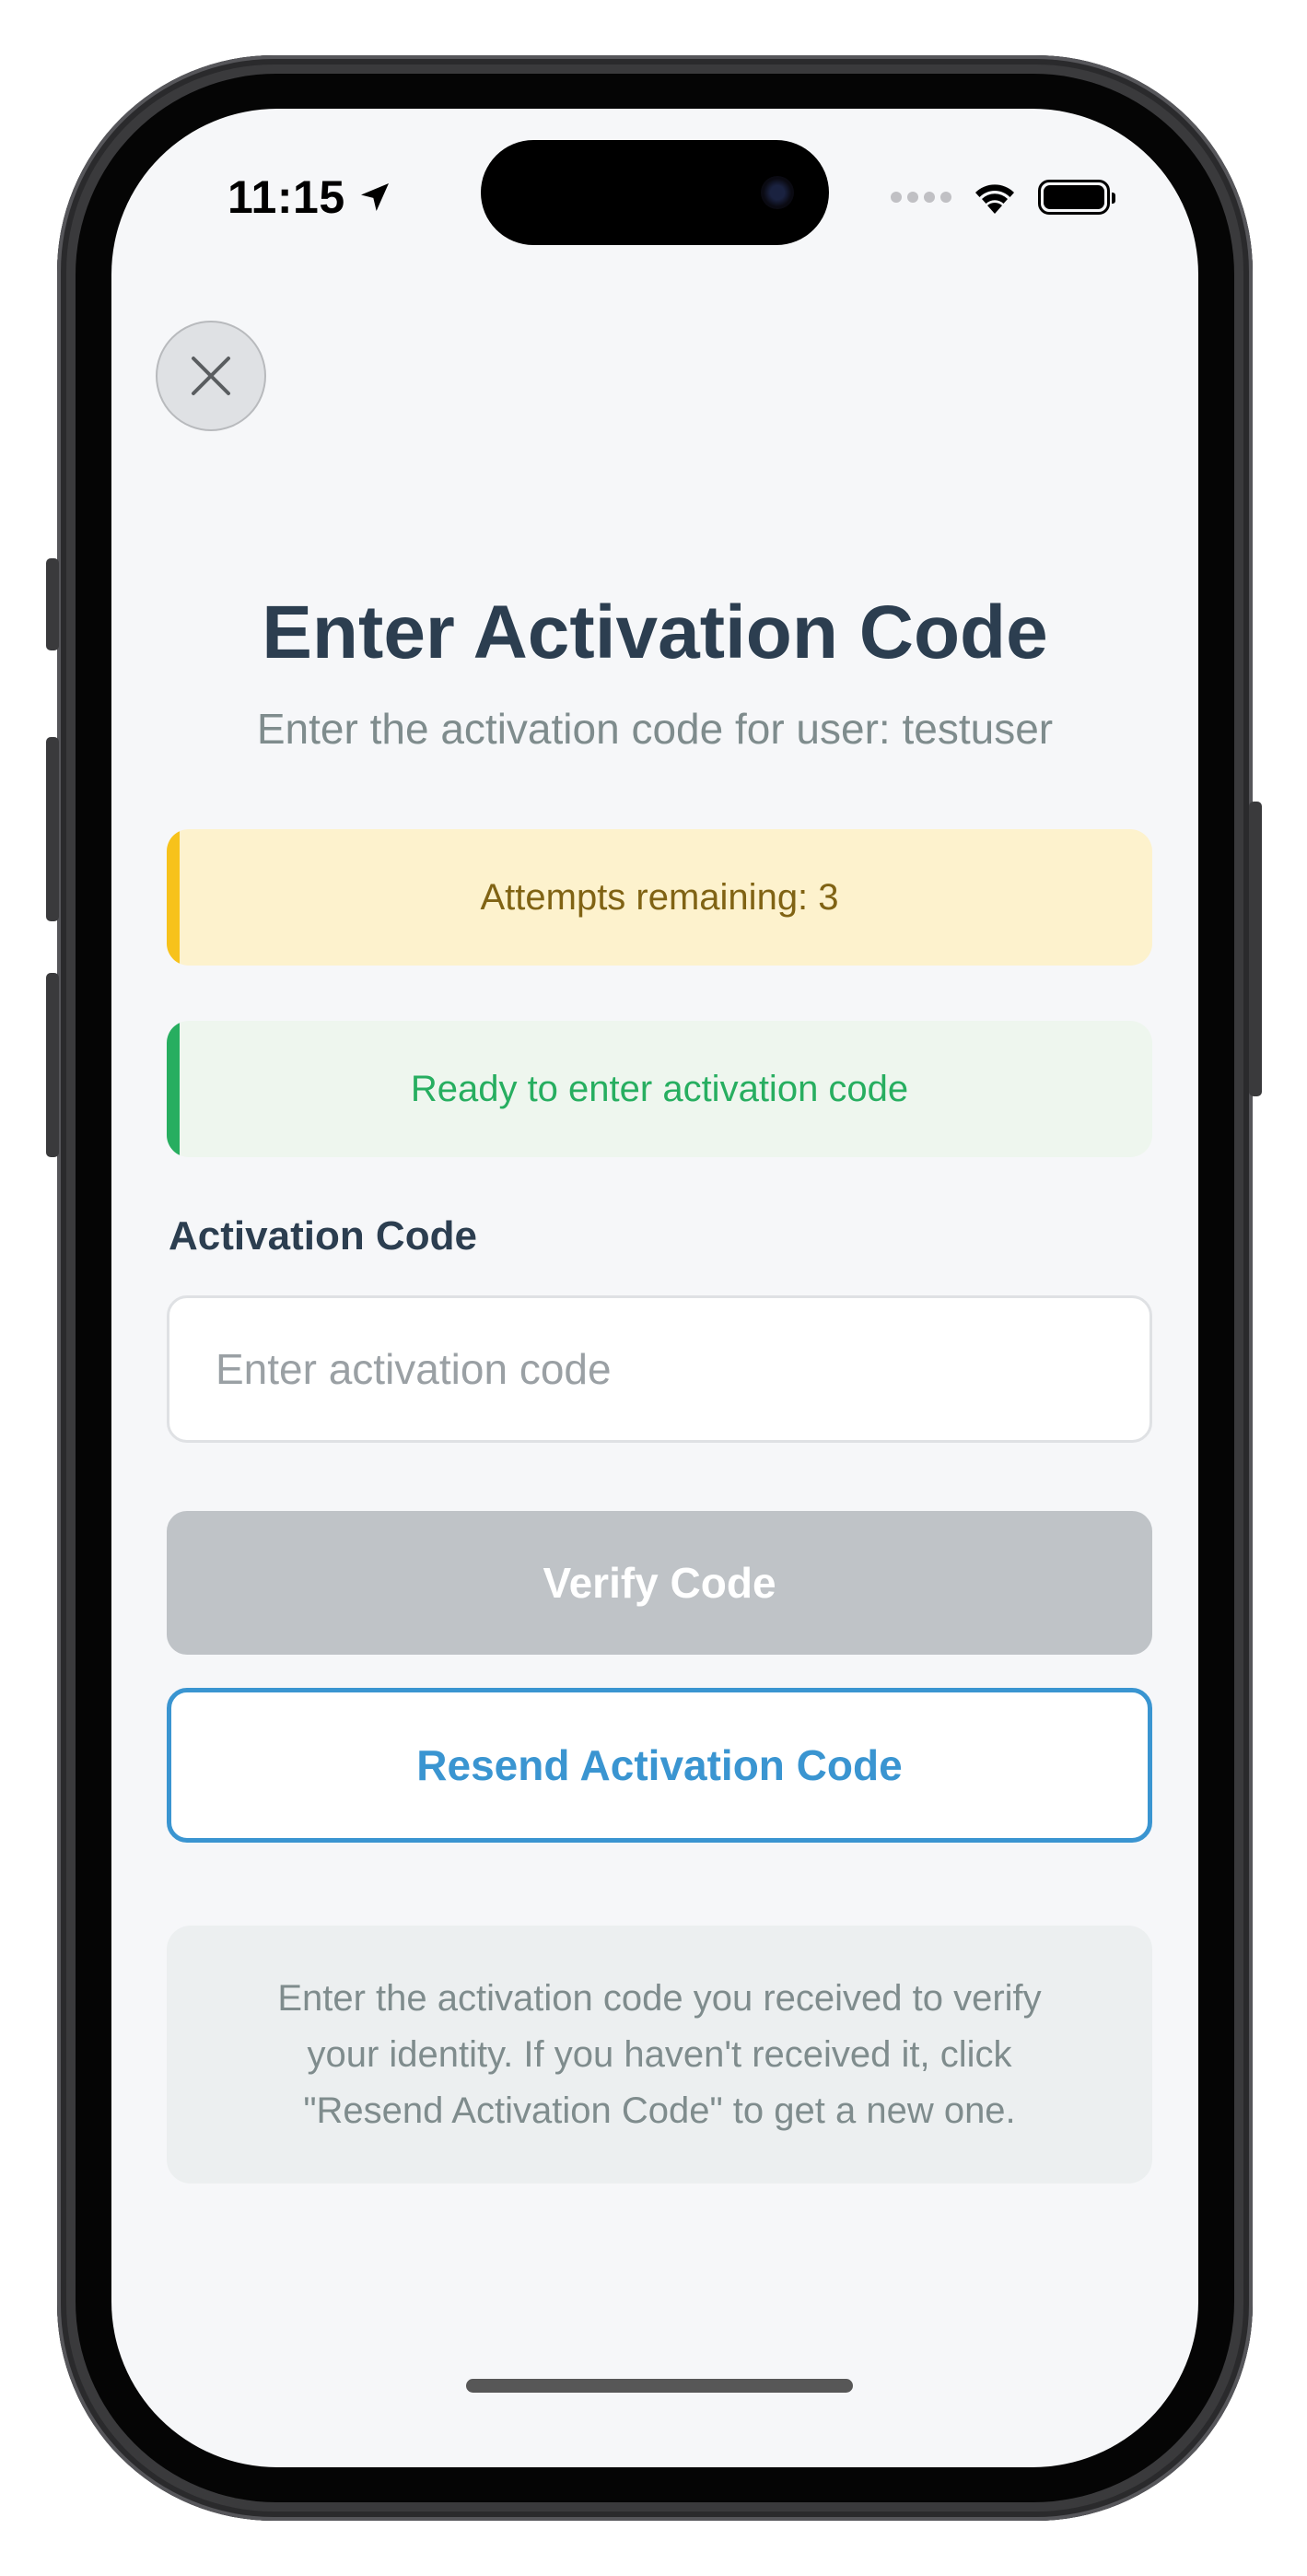 Image resolution: width=1307 pixels, height=2576 pixels. Describe the element at coordinates (53, 604) in the screenshot. I see `action-button` at that location.